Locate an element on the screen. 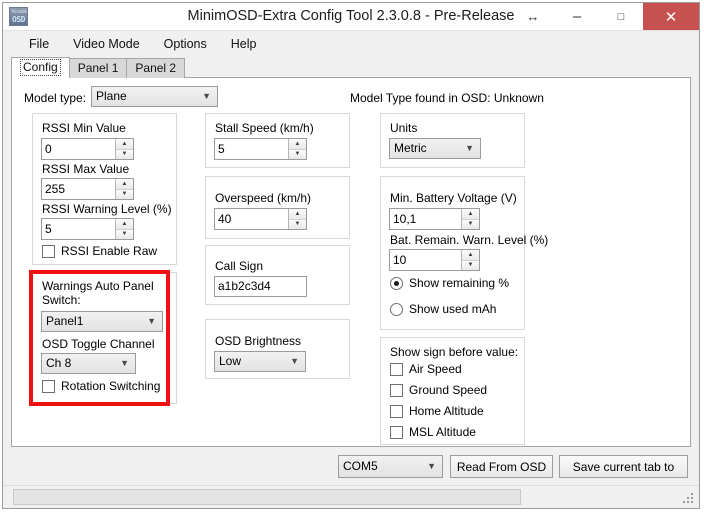 The height and width of the screenshot is (512, 704). resize-arrows-icon: ↔ is located at coordinates (533, 16).